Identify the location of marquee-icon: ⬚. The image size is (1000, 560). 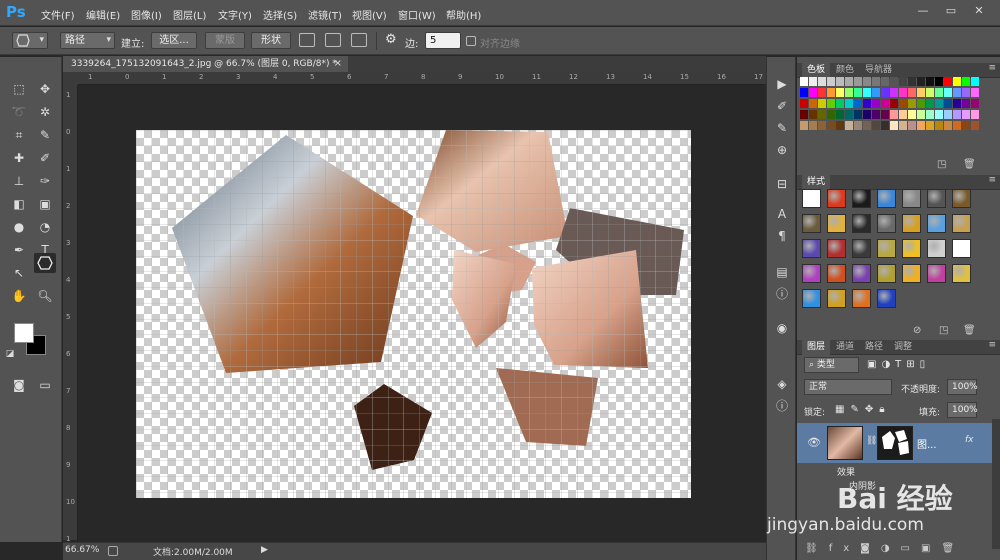
(19, 89).